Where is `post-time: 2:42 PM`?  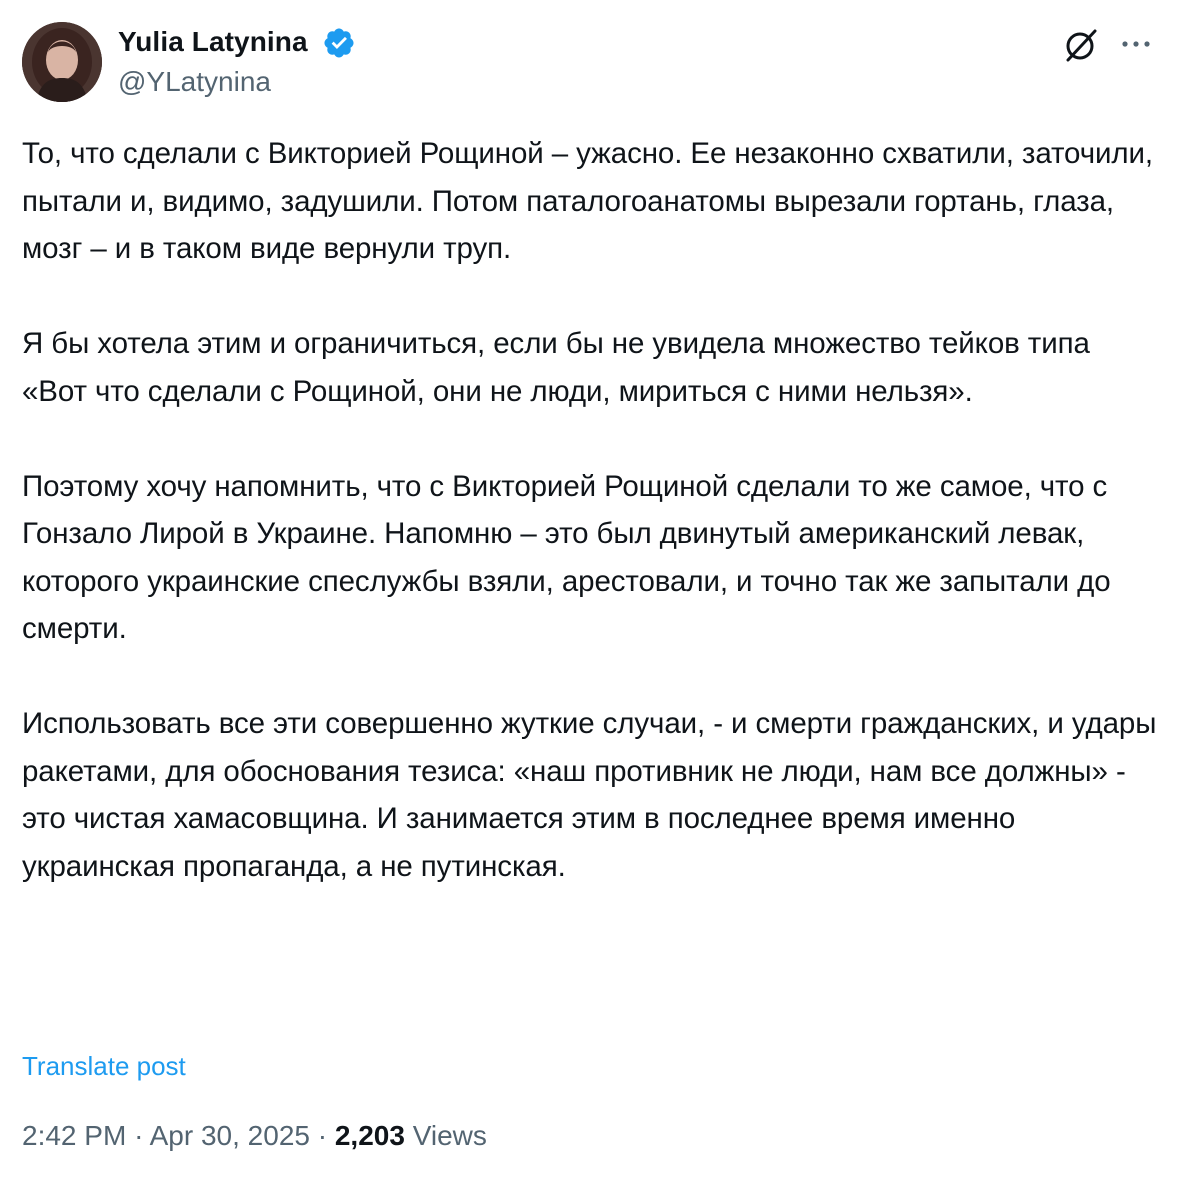 post-time: 2:42 PM is located at coordinates (74, 1135).